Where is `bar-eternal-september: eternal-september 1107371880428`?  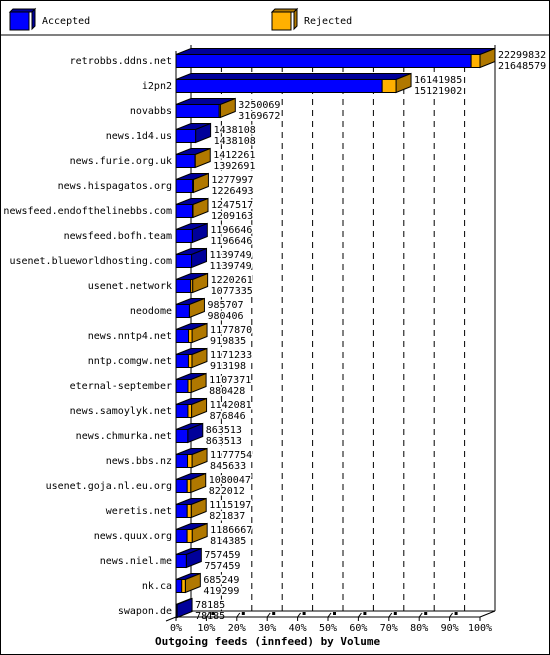
bar-eternal-september: eternal-september 1107371880428 is located at coordinates (161, 385).